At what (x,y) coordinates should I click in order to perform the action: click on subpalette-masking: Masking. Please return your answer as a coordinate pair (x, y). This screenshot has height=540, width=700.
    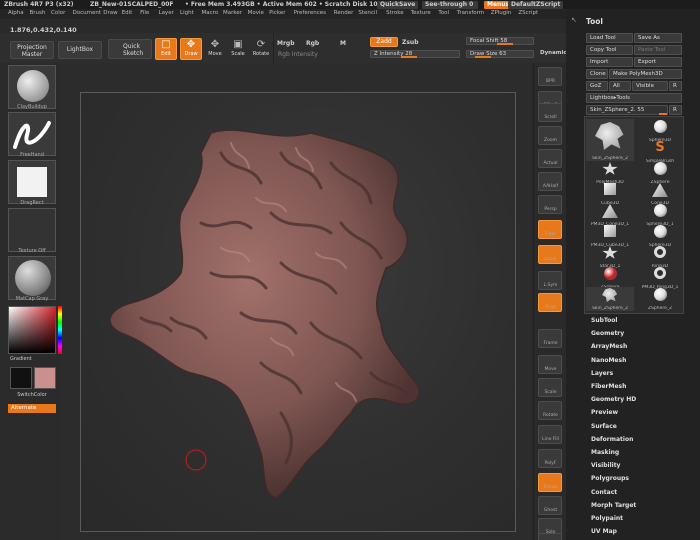
    Looking at the image, I should click on (605, 452).